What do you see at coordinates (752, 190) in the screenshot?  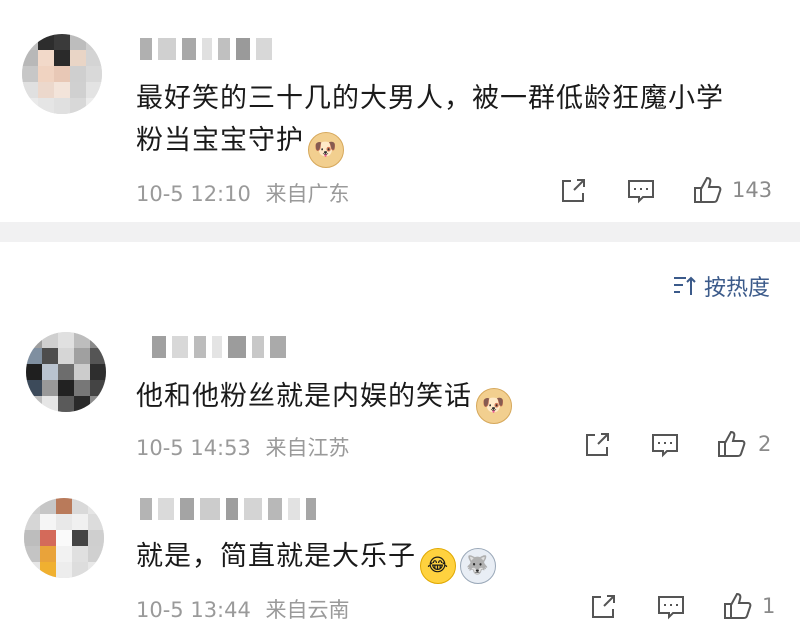 I see `like-count: 143` at bounding box center [752, 190].